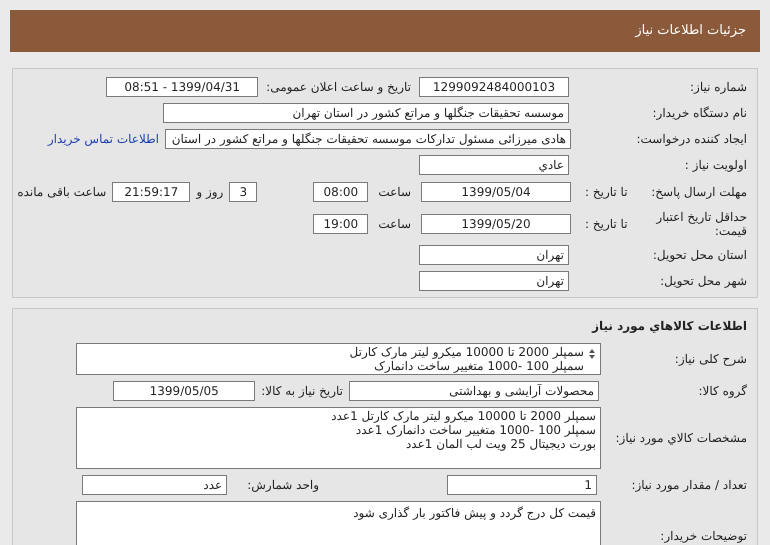 The image size is (770, 545). What do you see at coordinates (338, 523) in the screenshot?
I see `buyer-notes-box: قیمت کل درج گردد و پیش فاکتور بار گذاری شود` at bounding box center [338, 523].